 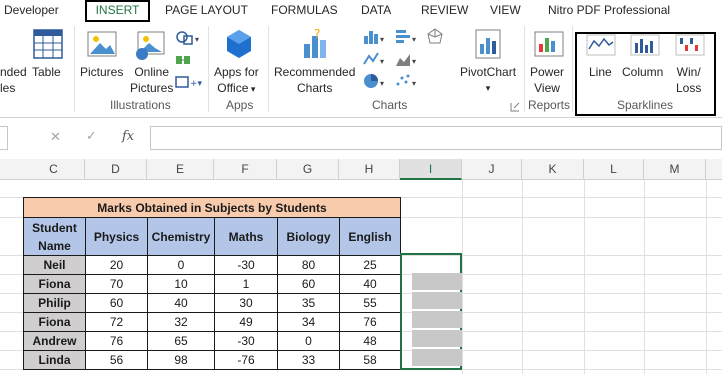 What do you see at coordinates (212, 207) in the screenshot?
I see `table-title: Marks Obtained in Subjects by Students` at bounding box center [212, 207].